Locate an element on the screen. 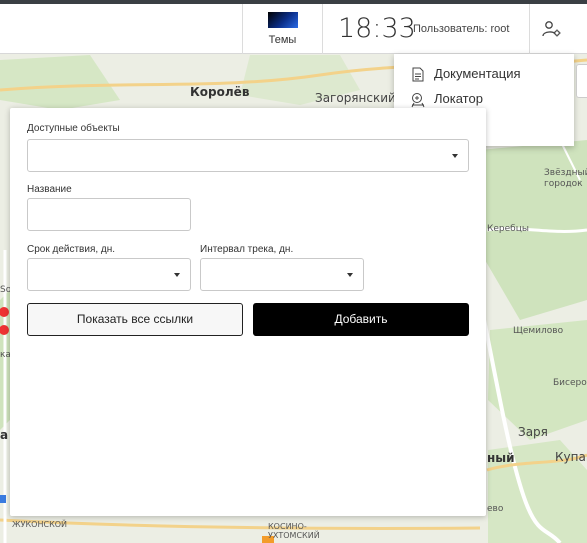  name-label: Название is located at coordinates (49, 189).